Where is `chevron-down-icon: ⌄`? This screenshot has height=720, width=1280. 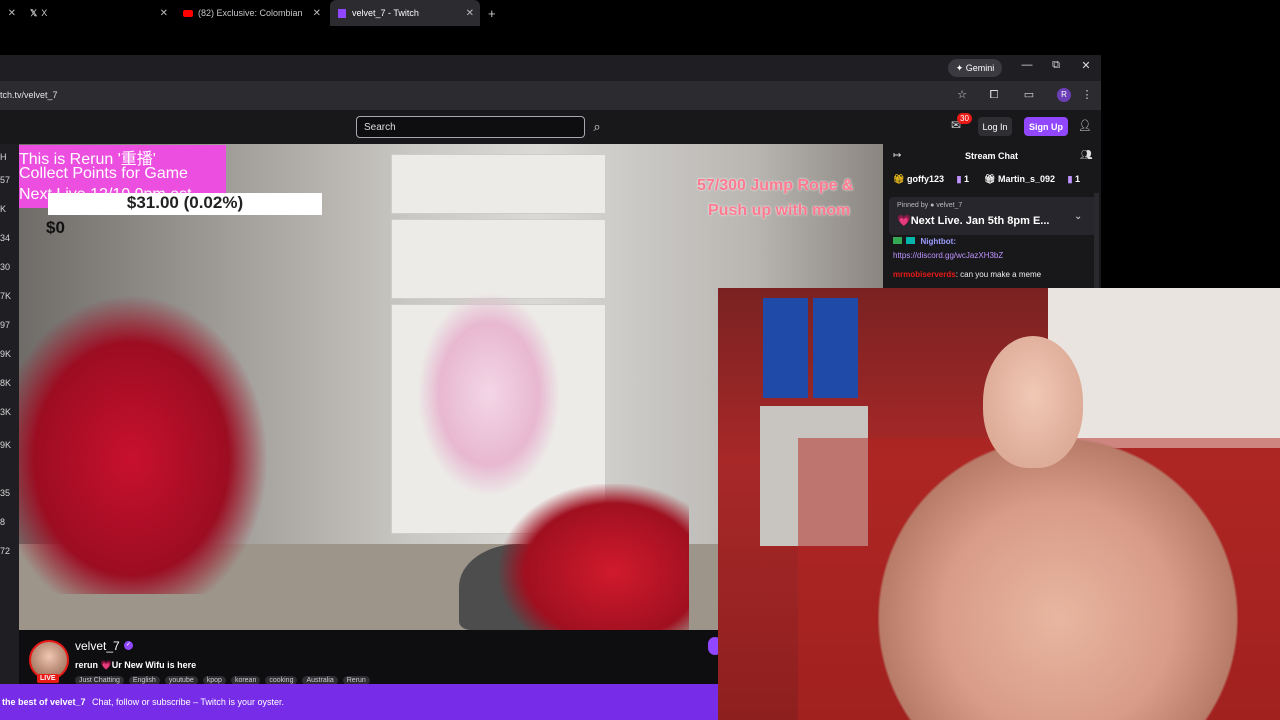 chevron-down-icon: ⌄ is located at coordinates (1078, 216).